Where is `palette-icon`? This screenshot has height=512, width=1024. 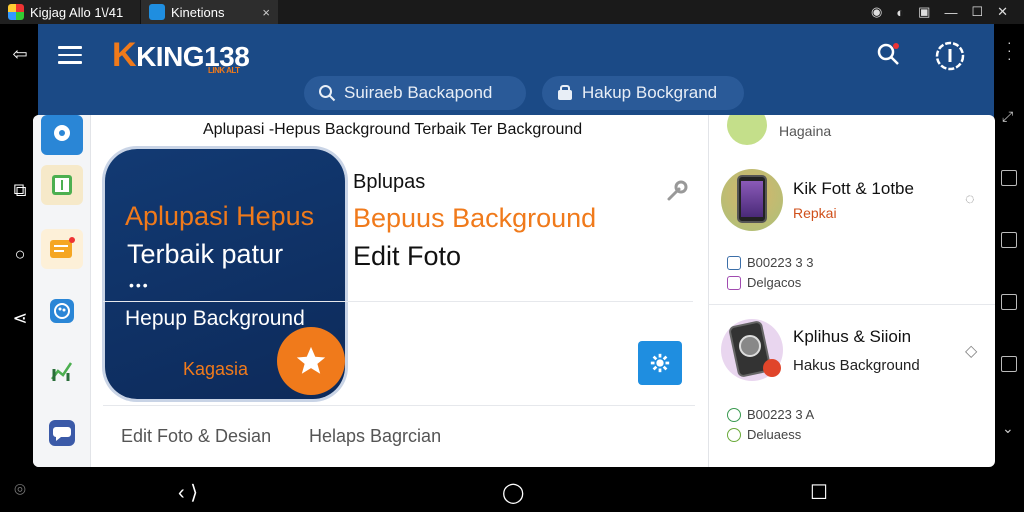
palette-icon is located at coordinates (62, 311).